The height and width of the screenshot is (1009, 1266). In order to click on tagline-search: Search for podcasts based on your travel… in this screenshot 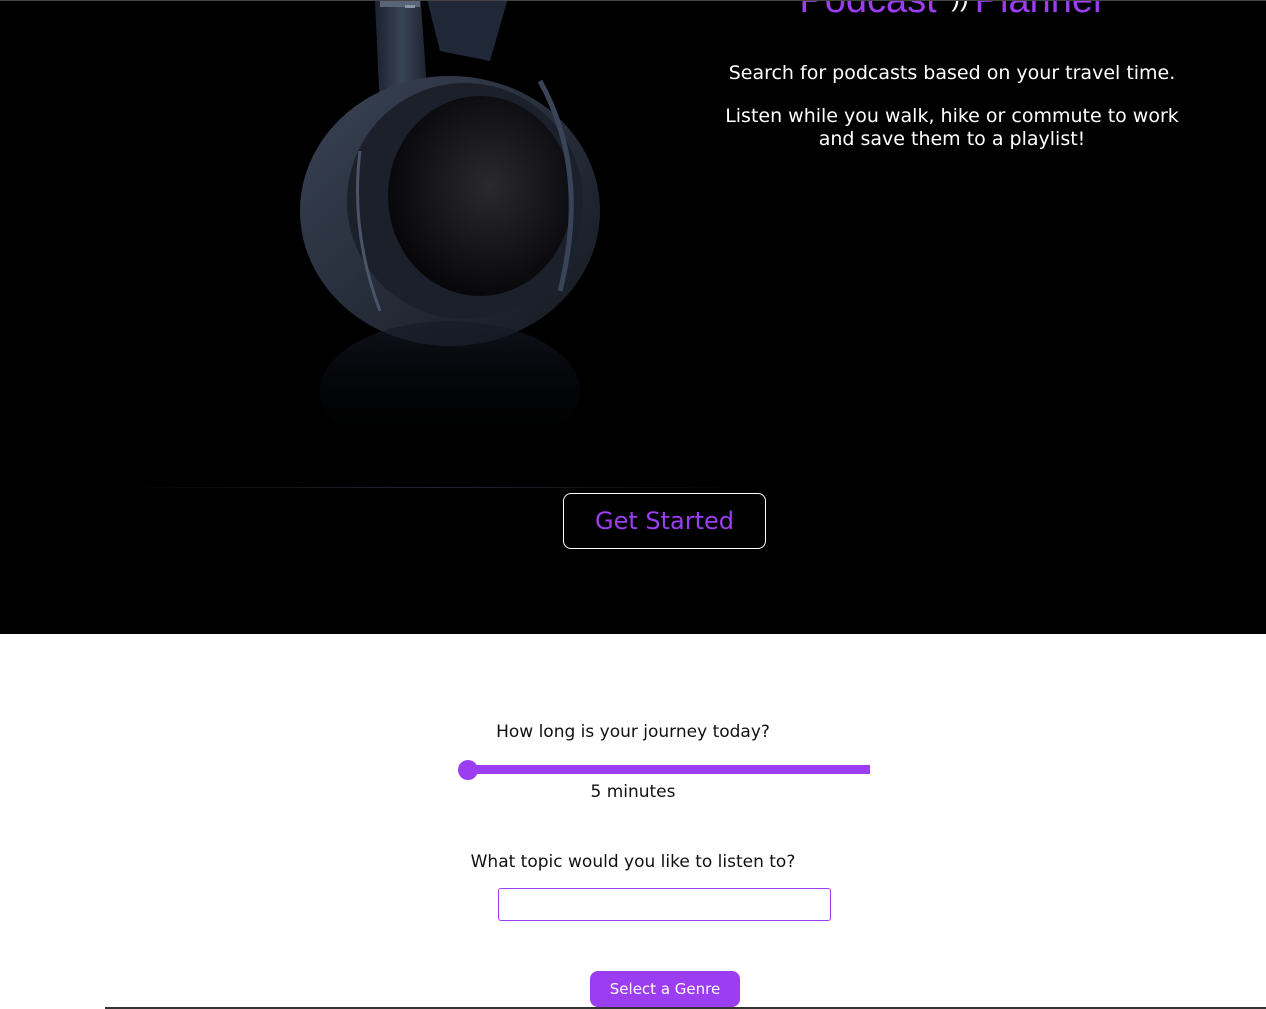, I will do `click(952, 73)`.